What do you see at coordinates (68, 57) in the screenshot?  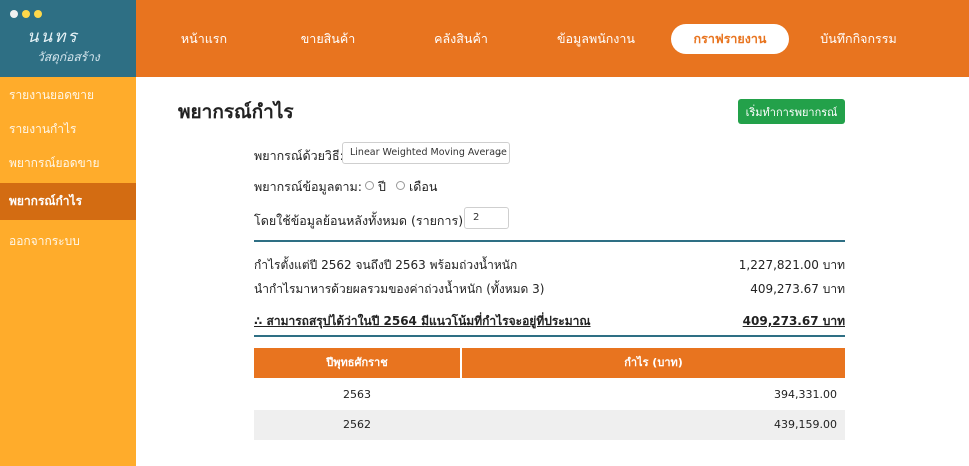 I see `brand-subtitle: วัสดุก่อสร้าง` at bounding box center [68, 57].